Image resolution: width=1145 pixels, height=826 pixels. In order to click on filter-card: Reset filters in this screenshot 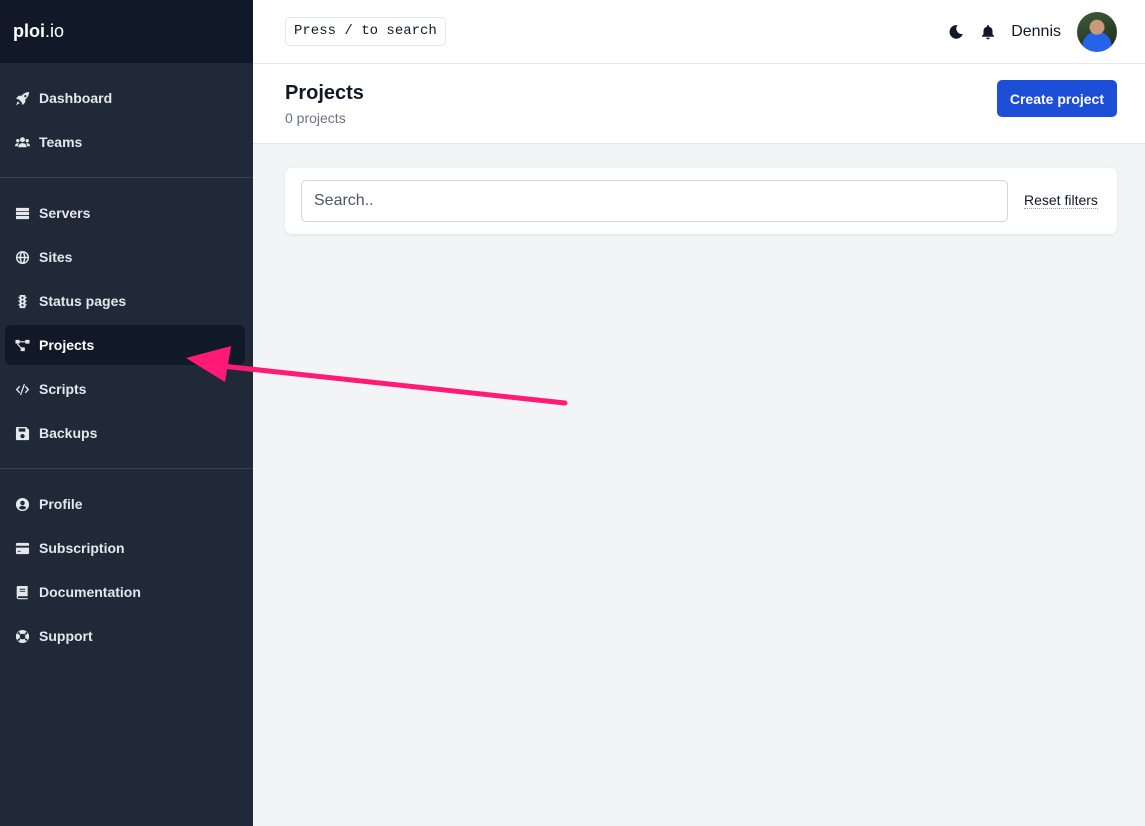, I will do `click(701, 201)`.